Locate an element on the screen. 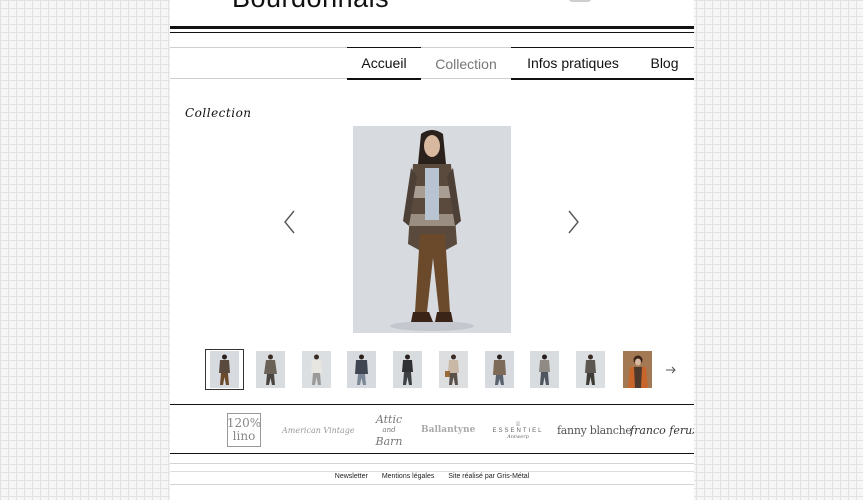  crown-icon: ♕ is located at coordinates (518, 424).